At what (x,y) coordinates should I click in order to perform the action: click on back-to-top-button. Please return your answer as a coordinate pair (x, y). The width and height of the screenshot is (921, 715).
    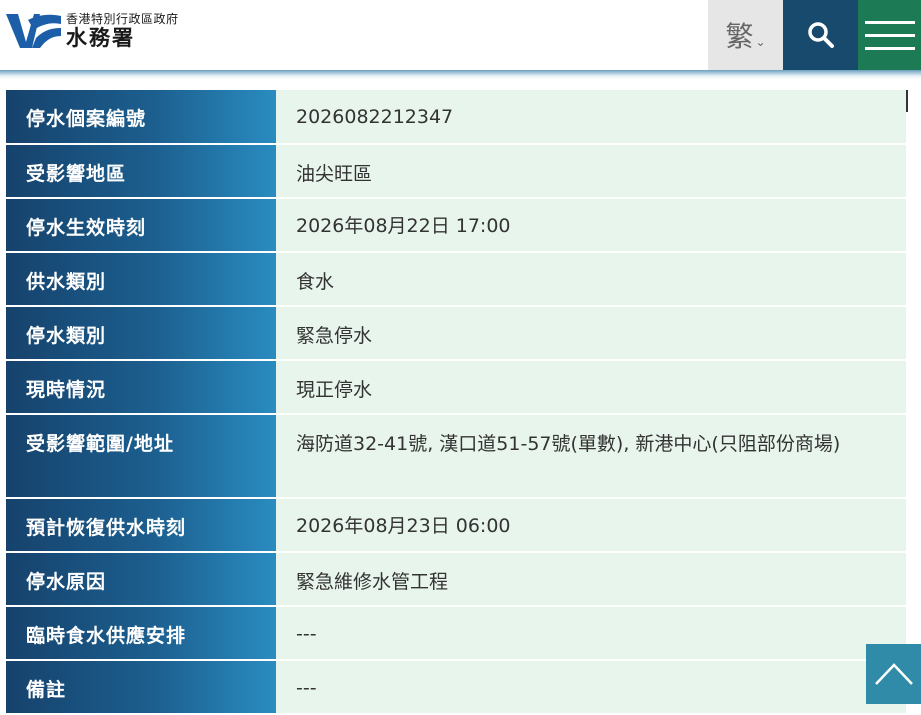
    Looking at the image, I should click on (893, 674).